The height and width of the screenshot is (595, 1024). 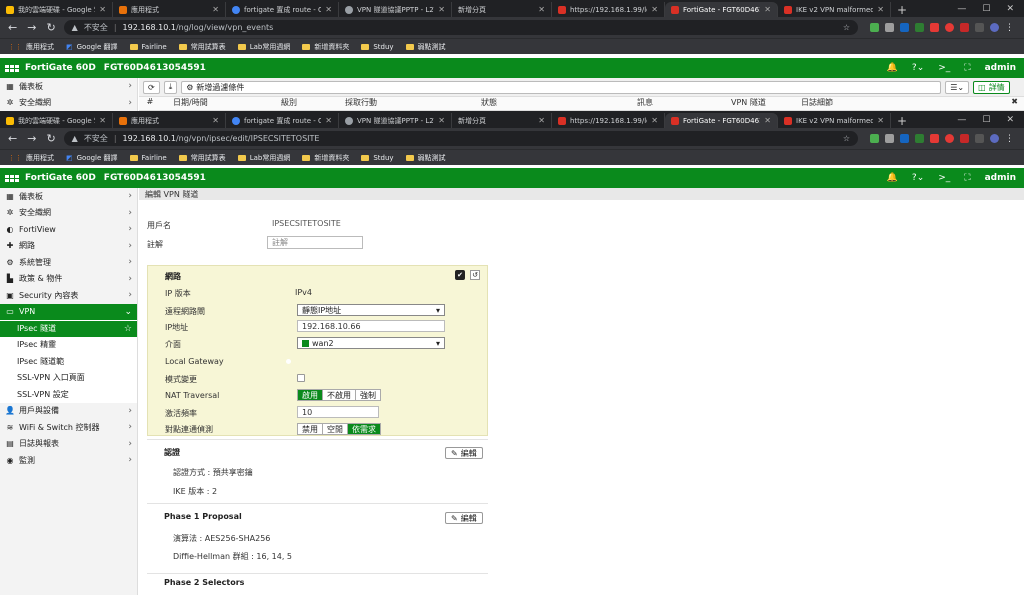 I want to click on nat-forced-option: 強制, so click(x=368, y=395).